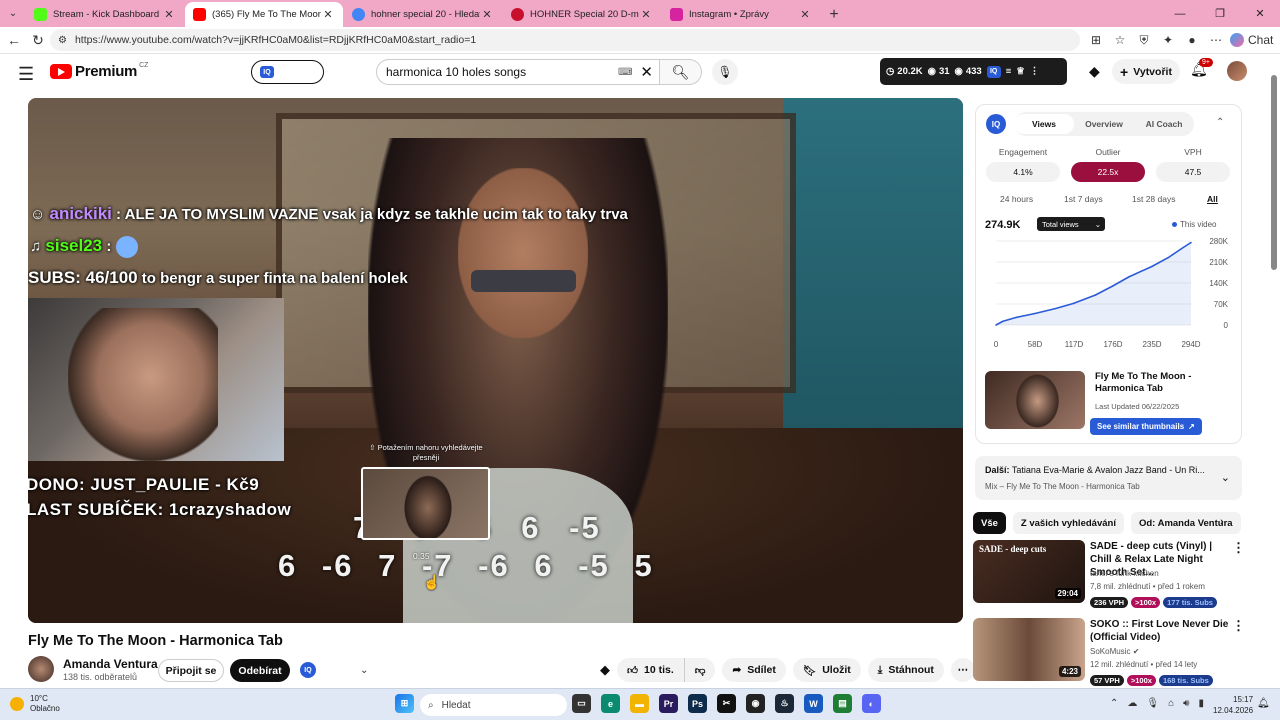 The width and height of the screenshot is (1280, 720). Describe the element at coordinates (1009, 71) in the screenshot. I see `list-icon: ≡` at that location.